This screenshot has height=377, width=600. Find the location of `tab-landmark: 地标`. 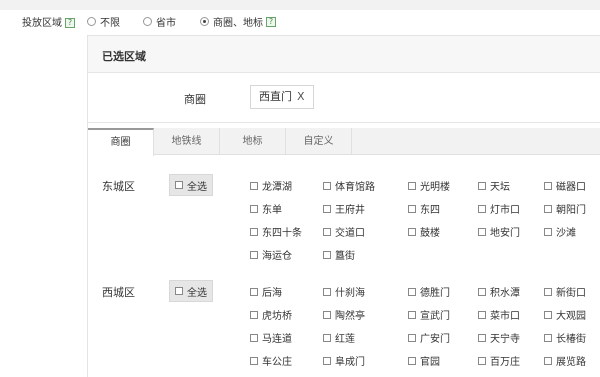

tab-landmark: 地标 is located at coordinates (253, 141).